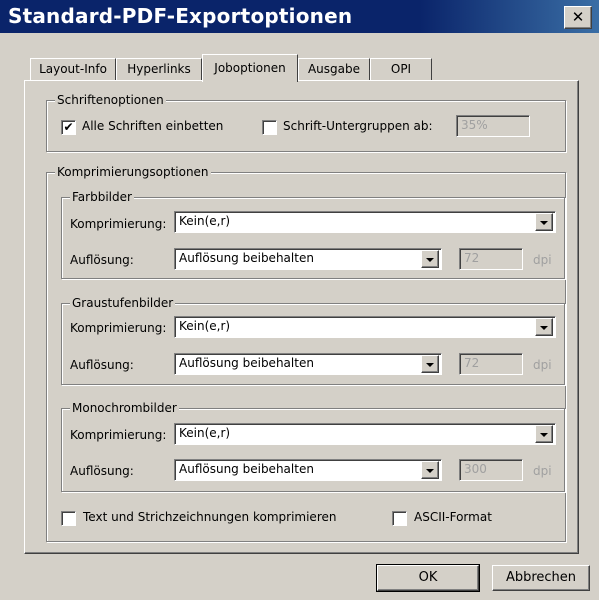 The width and height of the screenshot is (599, 600). I want to click on tab-layout-info: Layout-Info, so click(73, 69).